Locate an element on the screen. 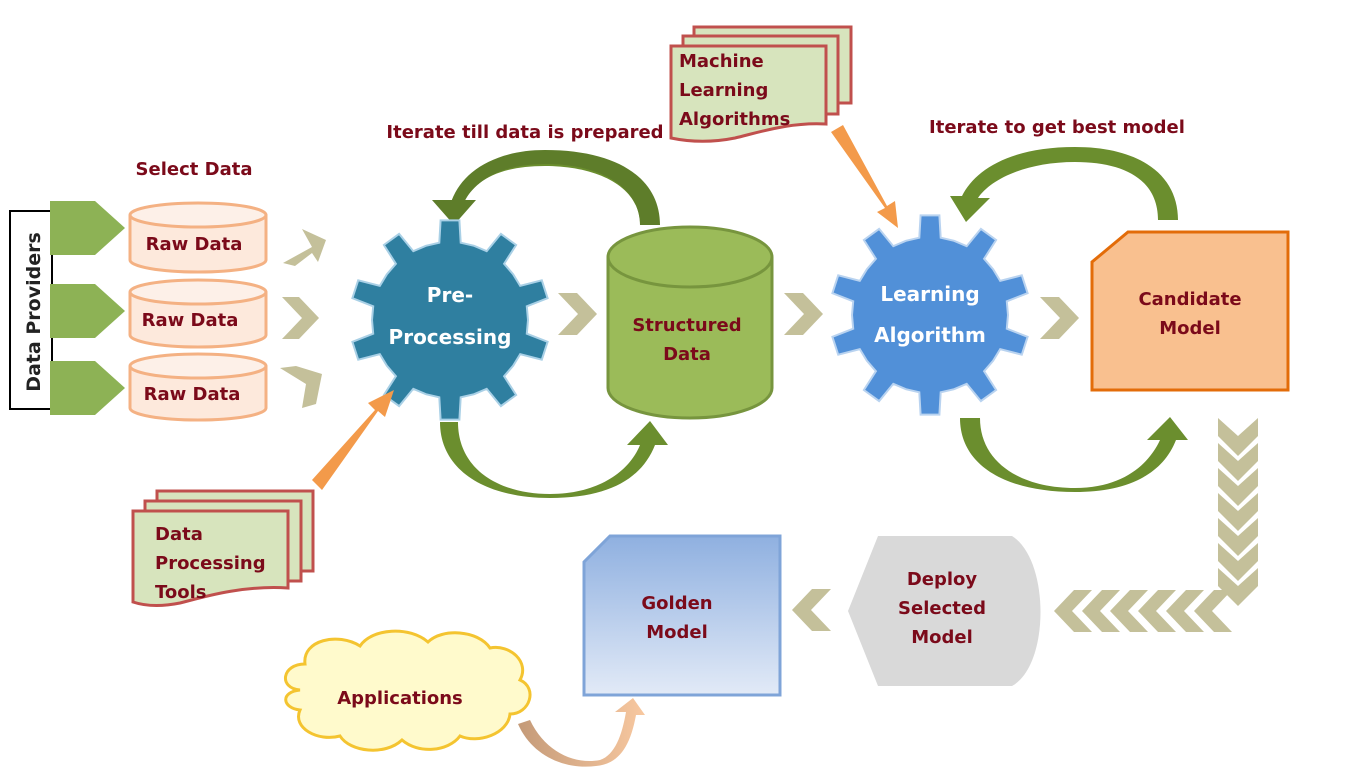 This screenshot has height=778, width=1365. candidate-line1: Candidate is located at coordinates (1189, 299).